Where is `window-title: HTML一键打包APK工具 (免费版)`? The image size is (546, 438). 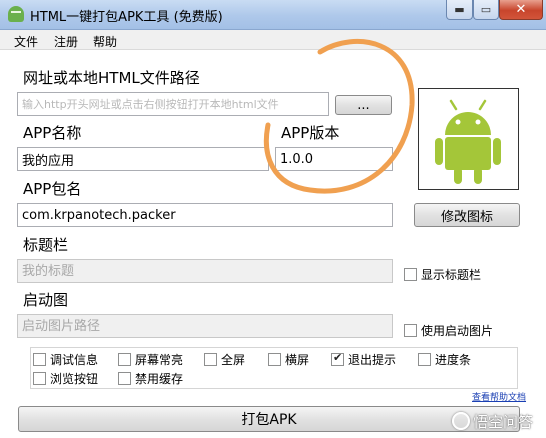
window-title: HTML一键打包APK工具 (免费版) is located at coordinates (126, 17).